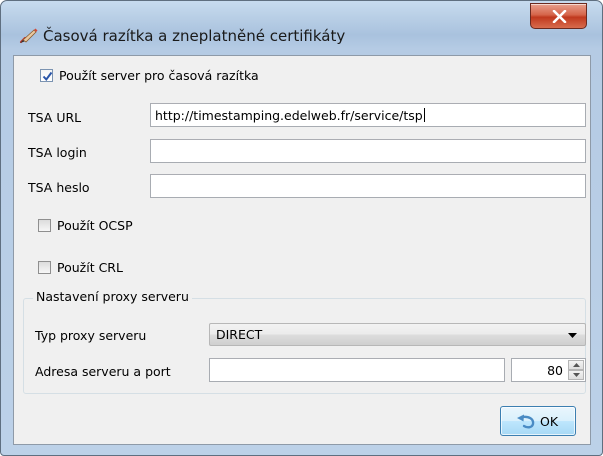  What do you see at coordinates (159, 75) in the screenshot?
I see `use-tsa-server-label: Použít server pro časová razítka` at bounding box center [159, 75].